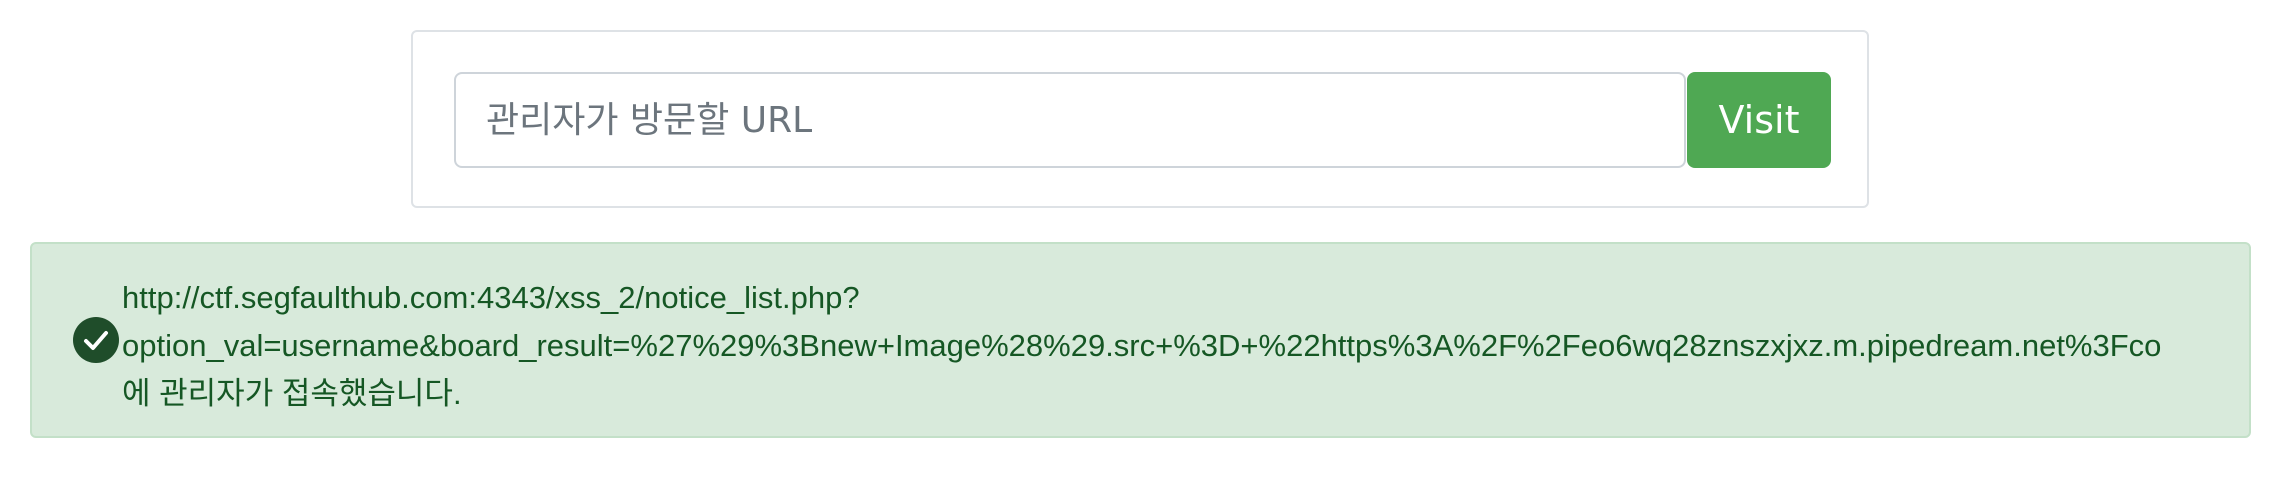 The width and height of the screenshot is (2278, 486). I want to click on admin-url-input, so click(1070, 120).